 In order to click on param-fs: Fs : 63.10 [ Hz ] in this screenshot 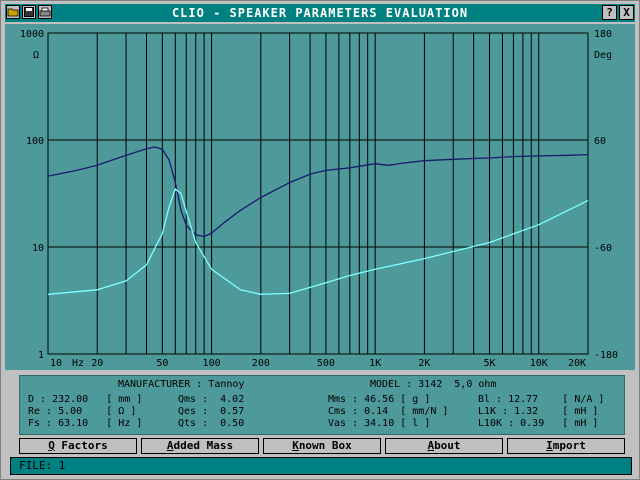, I will do `click(85, 423)`.